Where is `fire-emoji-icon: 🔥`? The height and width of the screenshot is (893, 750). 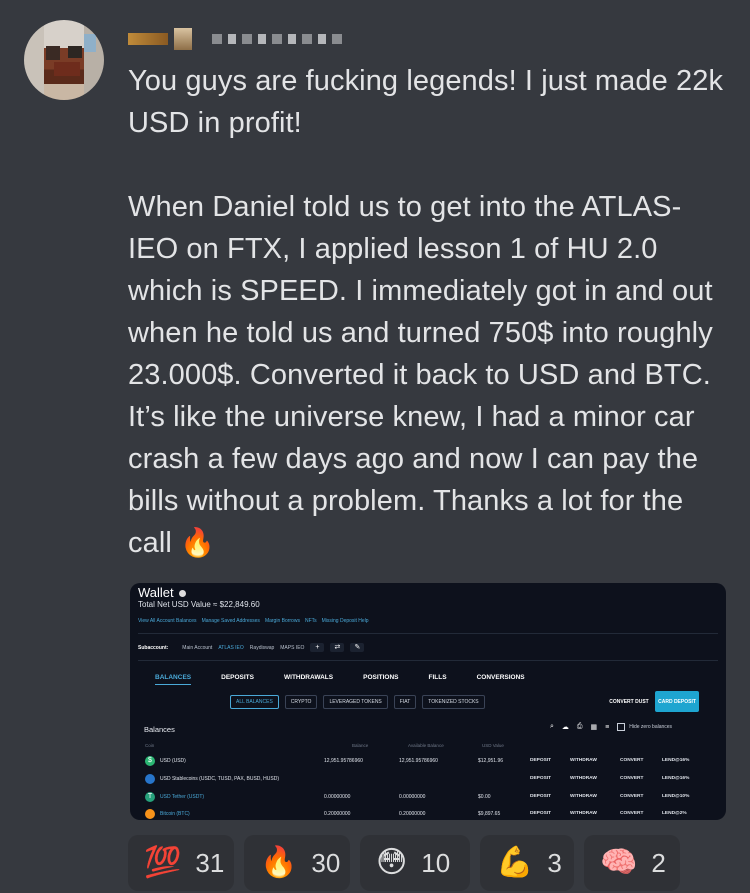
fire-emoji-icon: 🔥 is located at coordinates (198, 542).